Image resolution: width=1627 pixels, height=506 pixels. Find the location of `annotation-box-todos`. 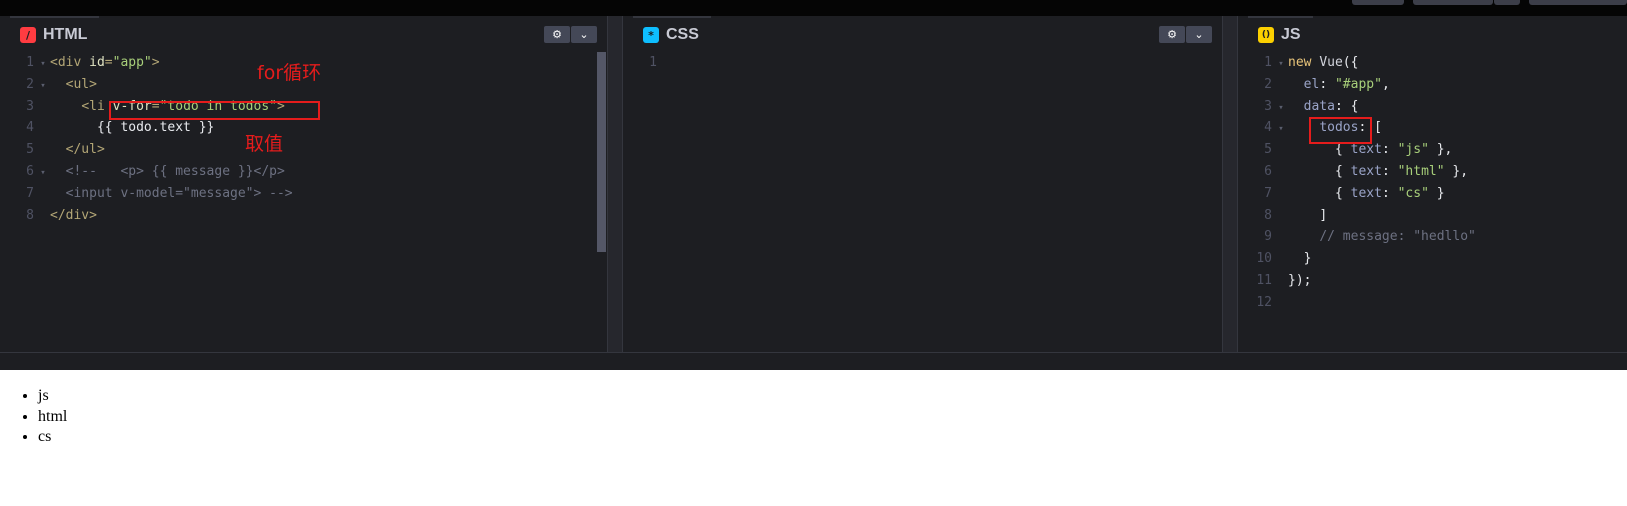

annotation-box-todos is located at coordinates (1340, 130).